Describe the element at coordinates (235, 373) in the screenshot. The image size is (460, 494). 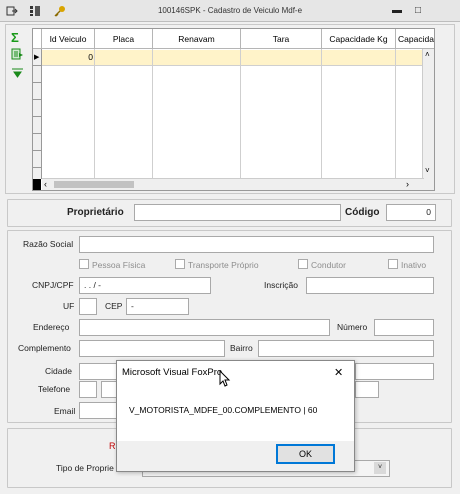
I see `dialog-title: Microsoft Visual FoxPro` at that location.